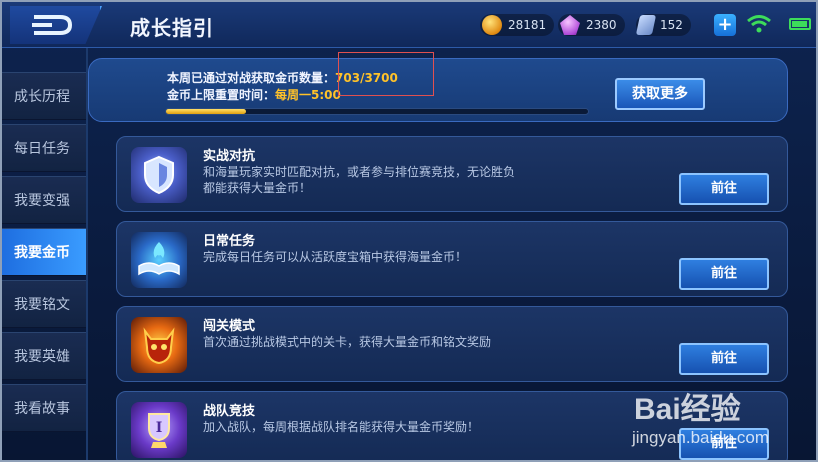 Image resolution: width=818 pixels, height=462 pixels. I want to click on coin-amount: 28181, so click(527, 25).